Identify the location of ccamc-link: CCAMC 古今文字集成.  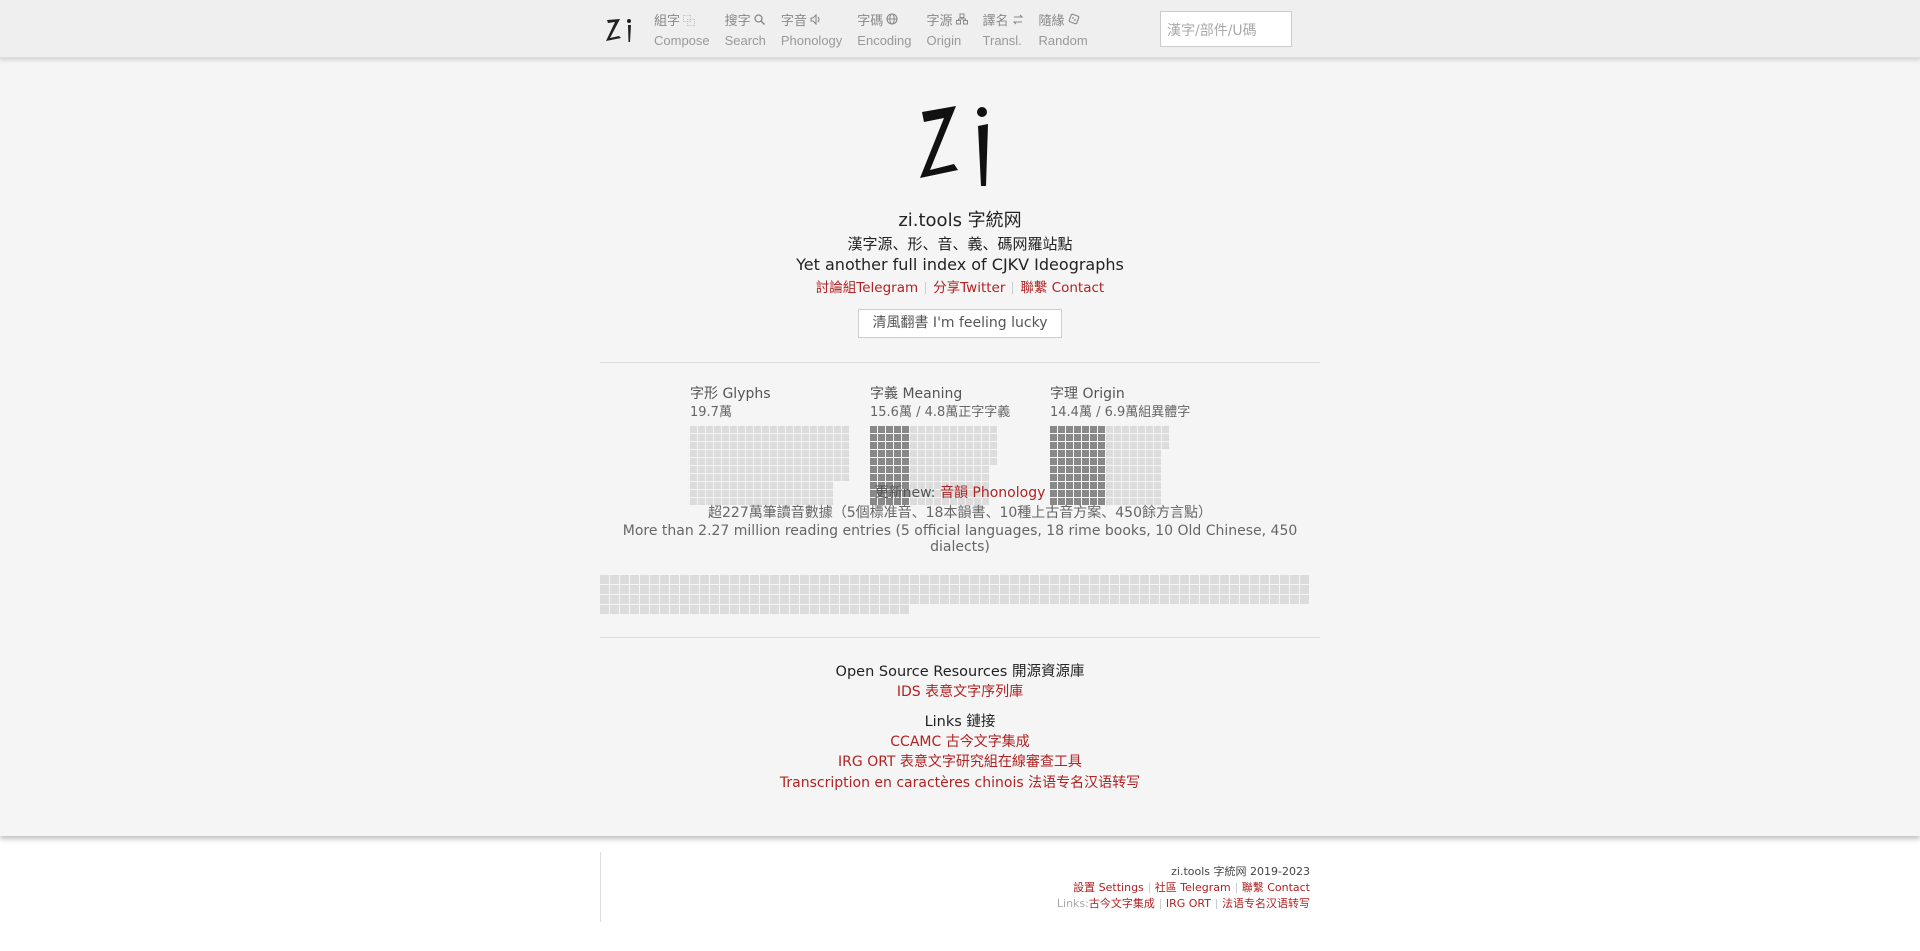
(959, 742).